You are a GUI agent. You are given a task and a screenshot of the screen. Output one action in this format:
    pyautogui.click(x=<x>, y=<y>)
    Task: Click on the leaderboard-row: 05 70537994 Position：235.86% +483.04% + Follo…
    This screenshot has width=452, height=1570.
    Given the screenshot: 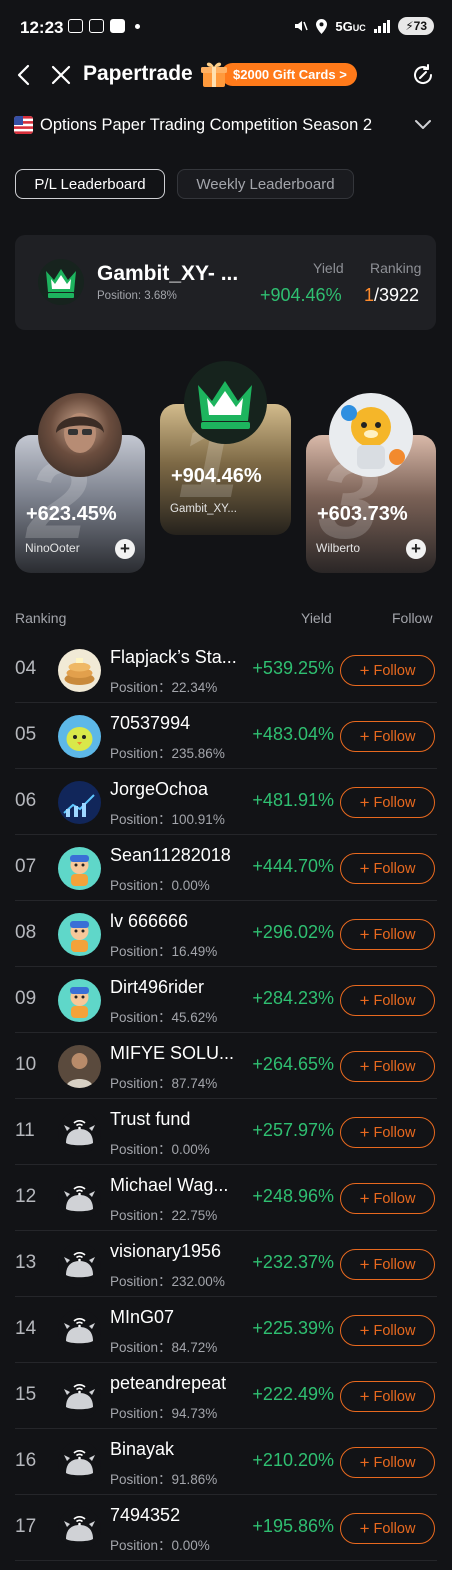 What is the action you would take?
    pyautogui.click(x=226, y=736)
    